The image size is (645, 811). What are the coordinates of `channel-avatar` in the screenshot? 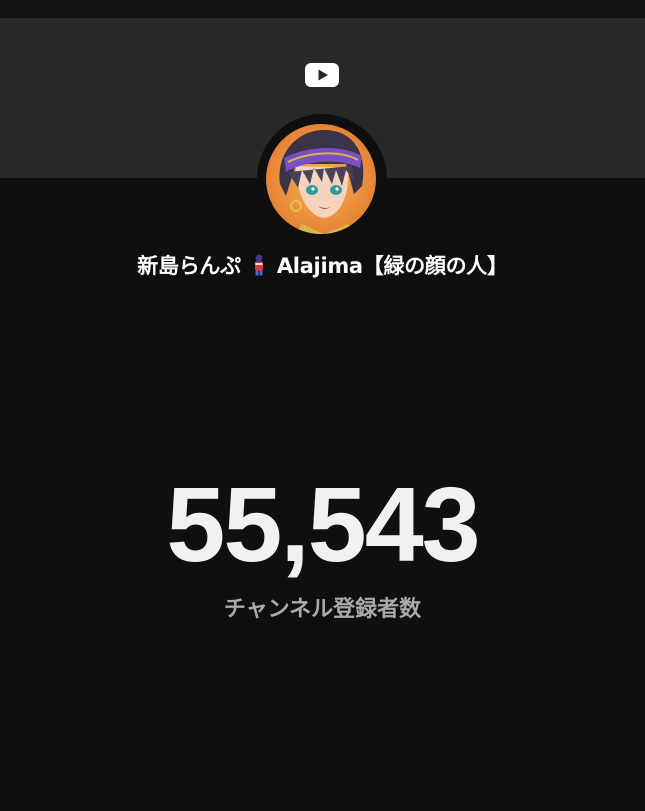 It's located at (321, 179).